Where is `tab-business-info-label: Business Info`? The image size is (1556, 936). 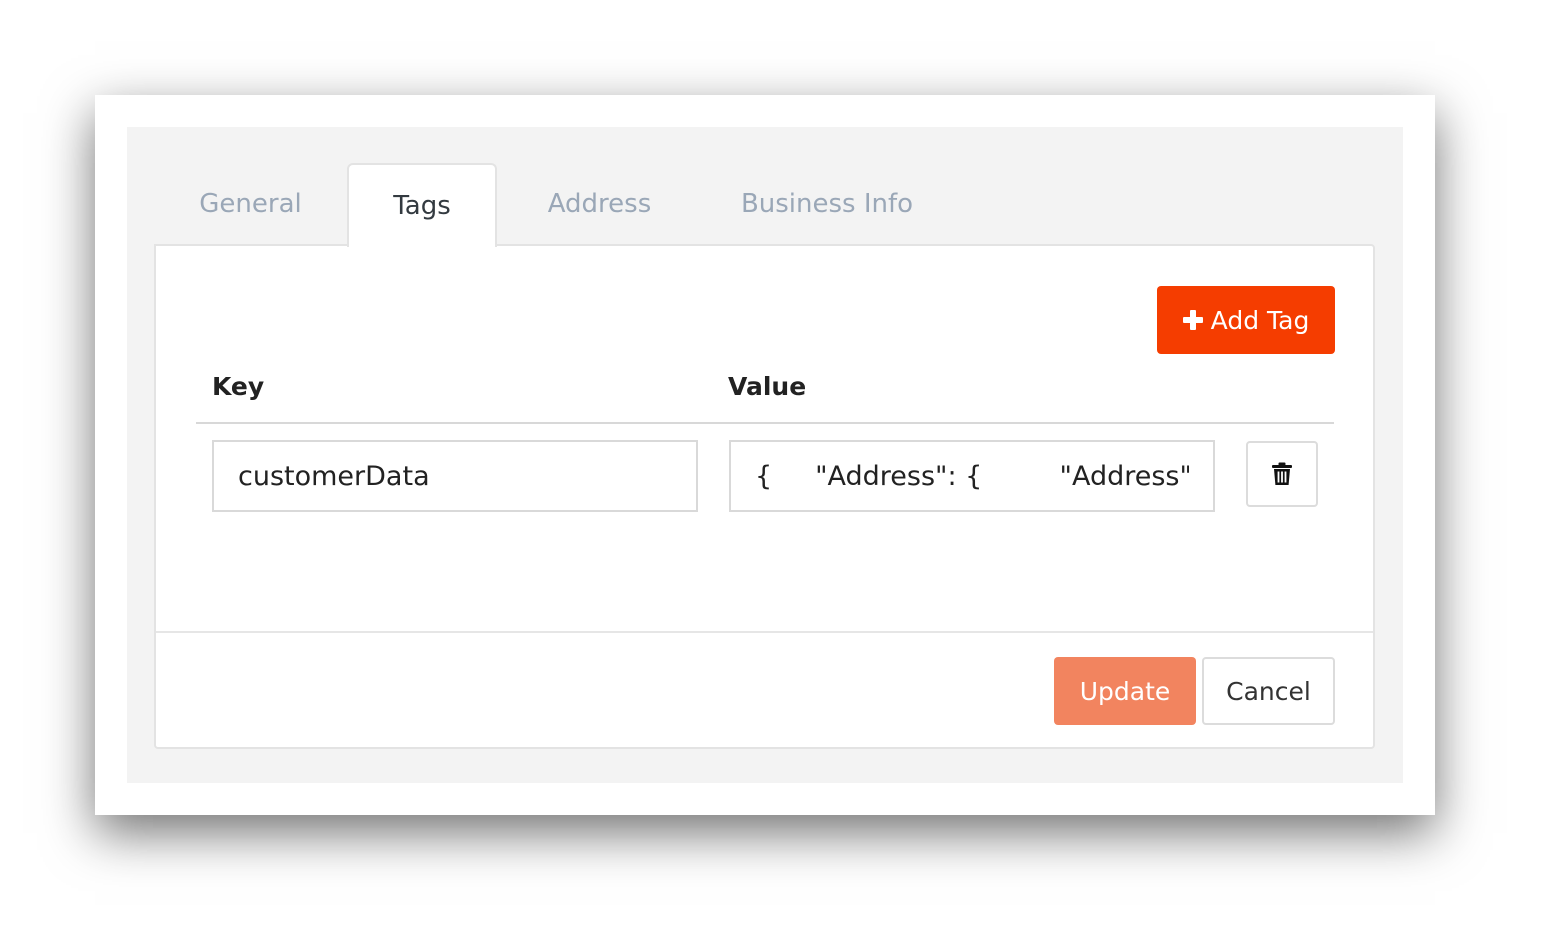 tab-business-info-label: Business Info is located at coordinates (827, 204).